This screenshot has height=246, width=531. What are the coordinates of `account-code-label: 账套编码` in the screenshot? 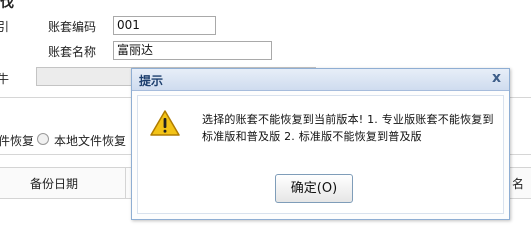 It's located at (72, 27).